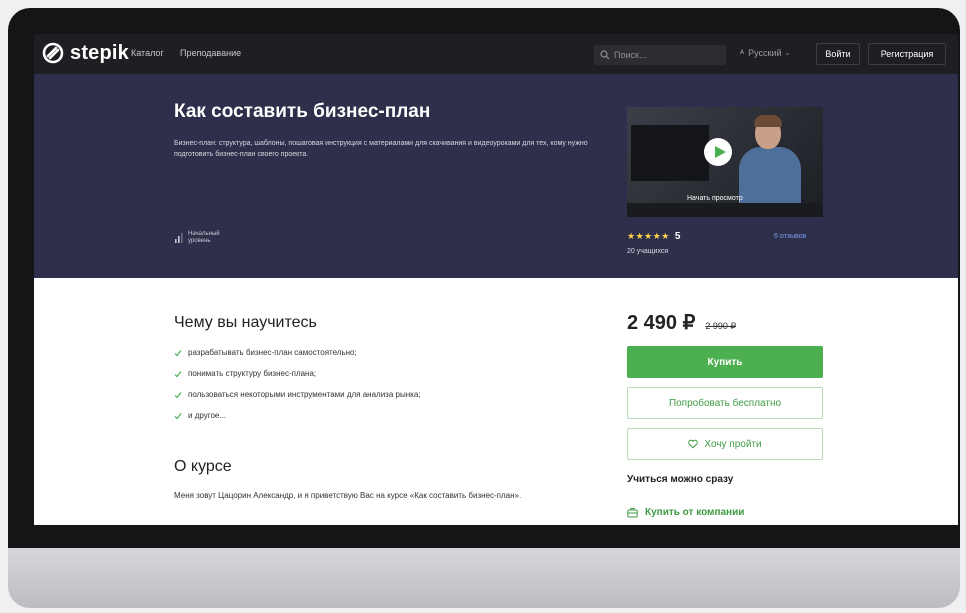 This screenshot has width=966, height=613. I want to click on course-title: Как составить бизнес-план, so click(302, 111).